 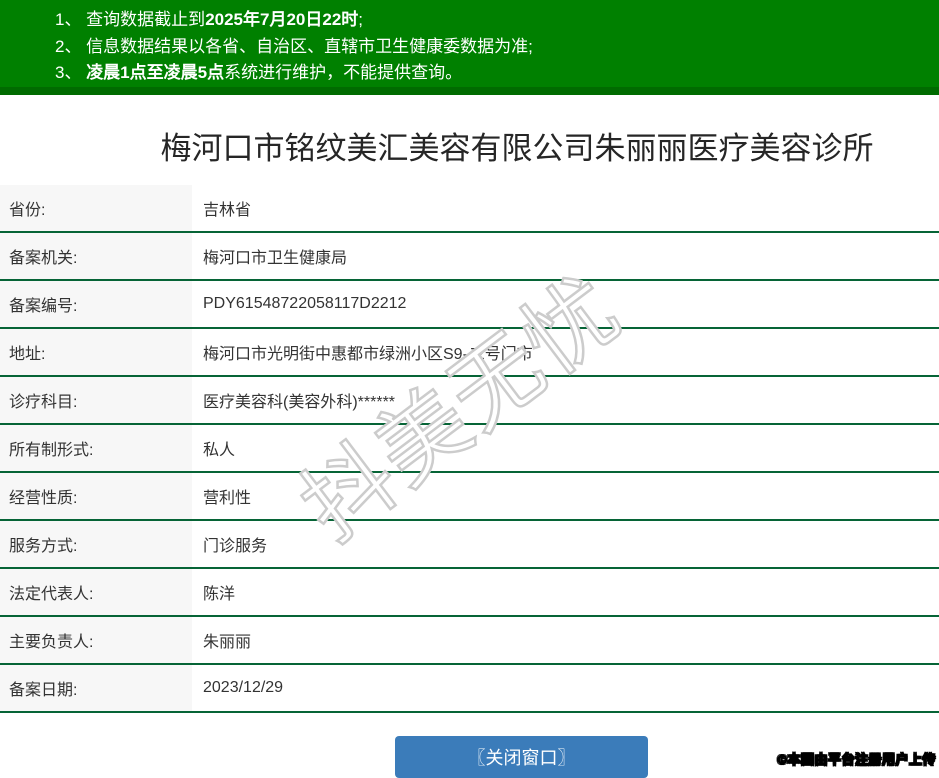 What do you see at coordinates (469, 641) in the screenshot?
I see `table-row-main-person-in-charge: 主要负责人: 朱丽丽` at bounding box center [469, 641].